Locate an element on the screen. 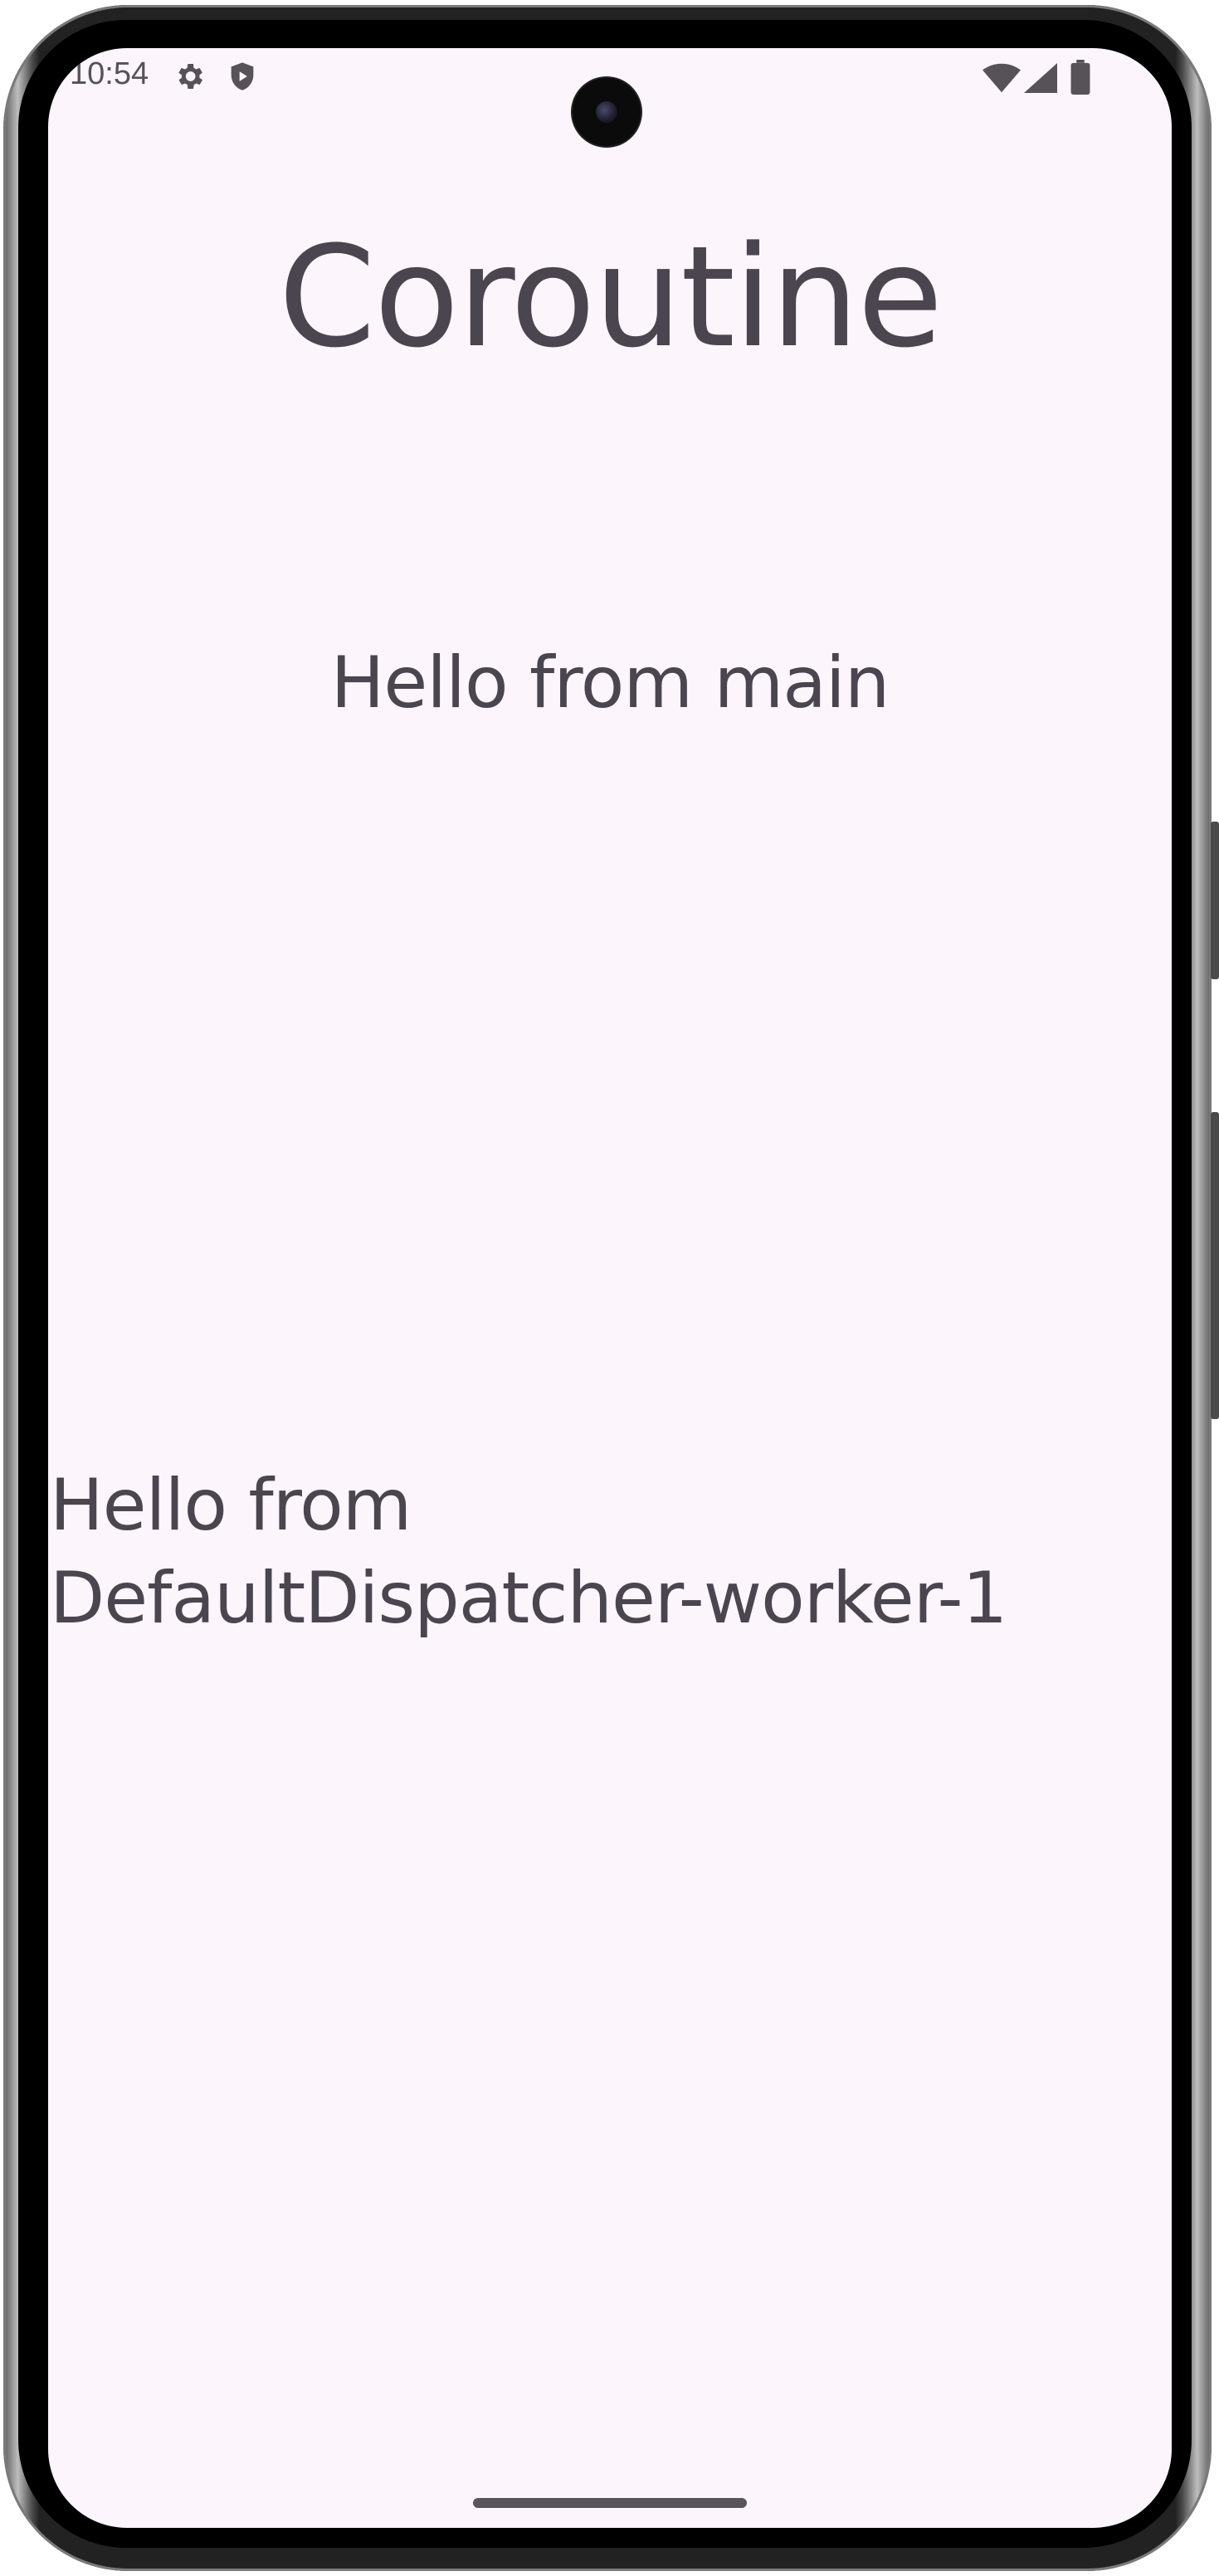 The width and height of the screenshot is (1219, 2576). cell-signal-icon is located at coordinates (1041, 78).